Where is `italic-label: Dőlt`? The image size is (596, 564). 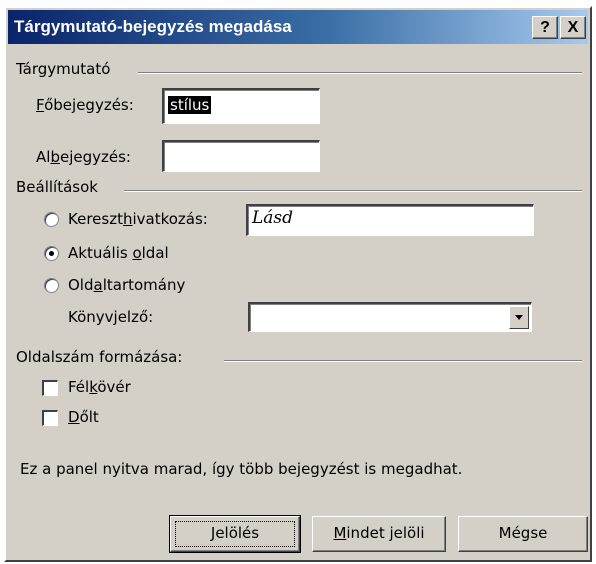 italic-label: Dőlt is located at coordinates (83, 417).